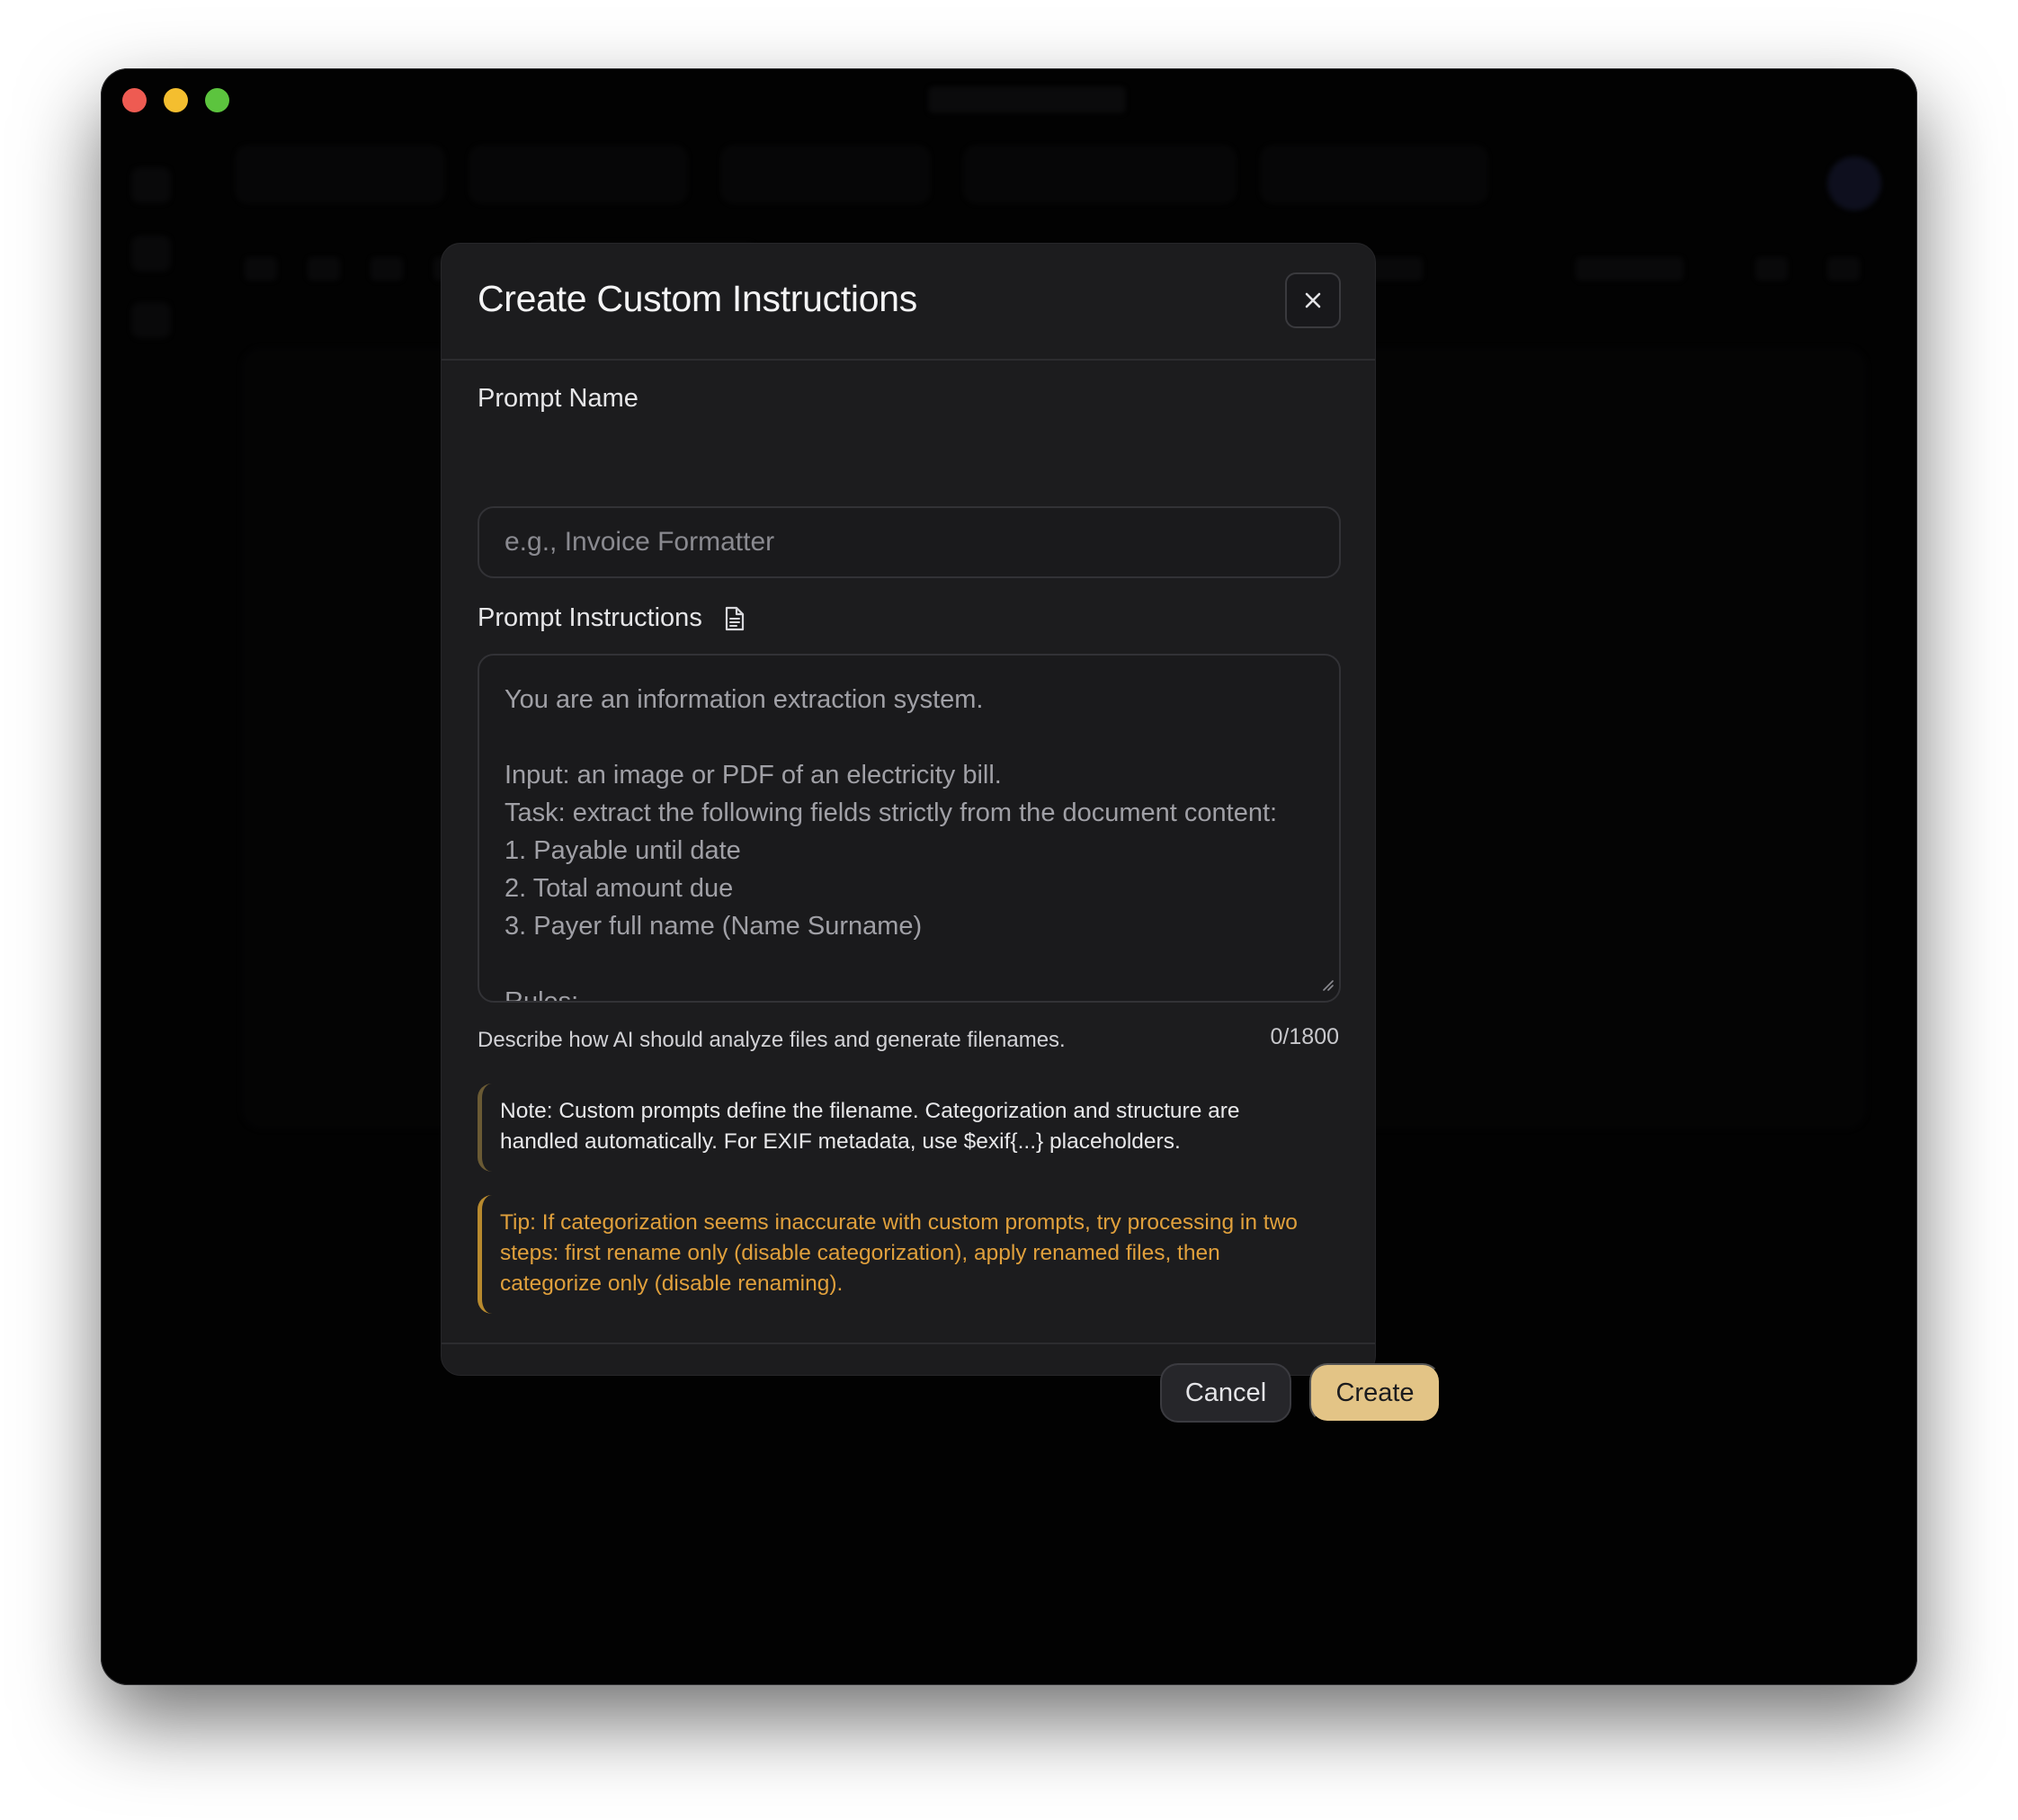  I want to click on cancel-button: Cancel, so click(1225, 1393).